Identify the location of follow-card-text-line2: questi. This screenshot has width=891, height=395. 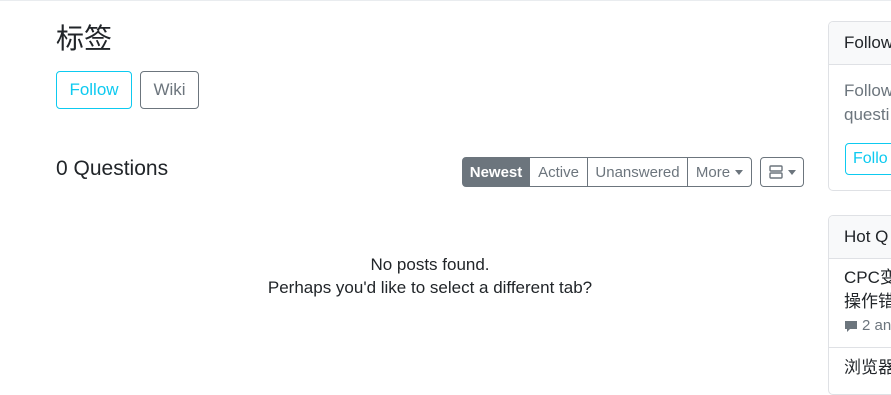
(867, 114).